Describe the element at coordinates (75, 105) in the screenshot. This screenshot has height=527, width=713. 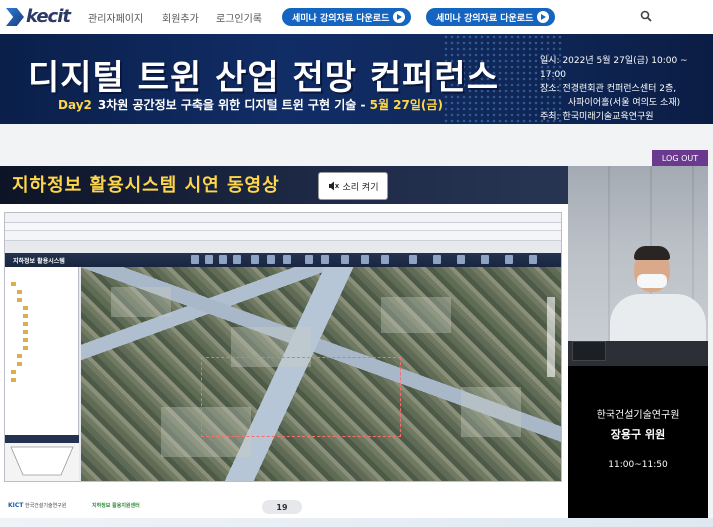
I see `banner-day: Day2` at that location.